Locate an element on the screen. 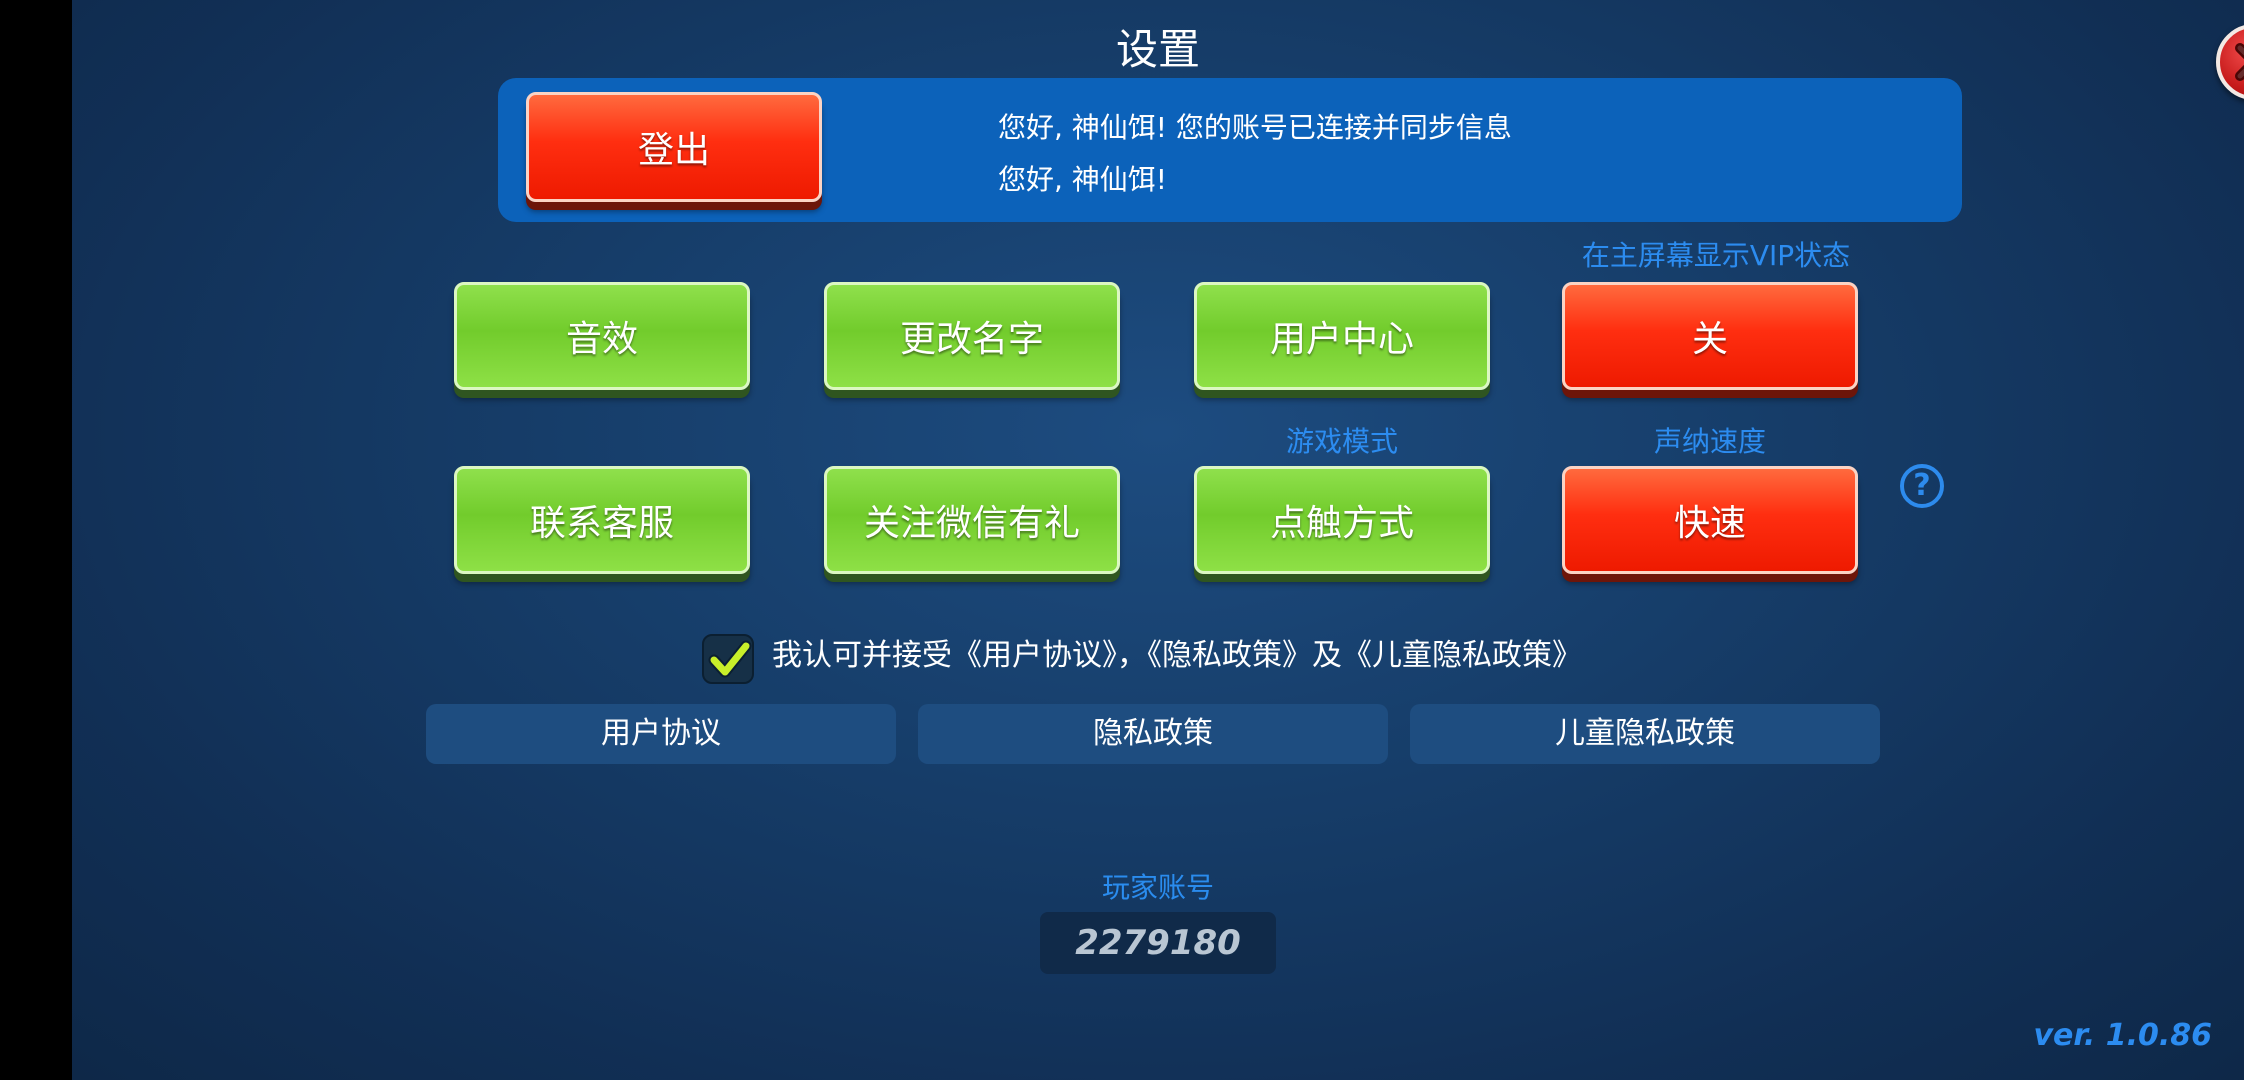  account-panel: 登出 您好, 神仙饵! 您的账号已连接并同步信息 您好, 神仙饵! is located at coordinates (1230, 150).